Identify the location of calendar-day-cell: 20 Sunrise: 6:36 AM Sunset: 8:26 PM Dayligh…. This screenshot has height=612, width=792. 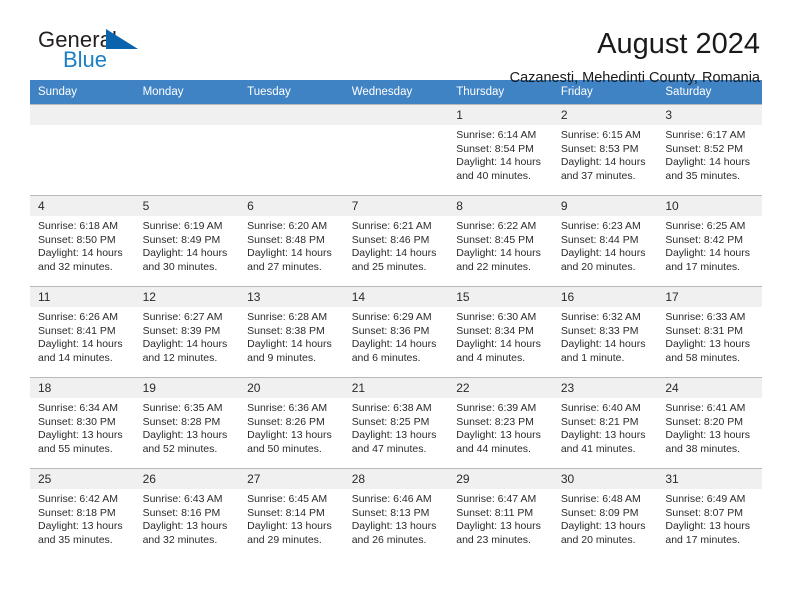
(291, 423).